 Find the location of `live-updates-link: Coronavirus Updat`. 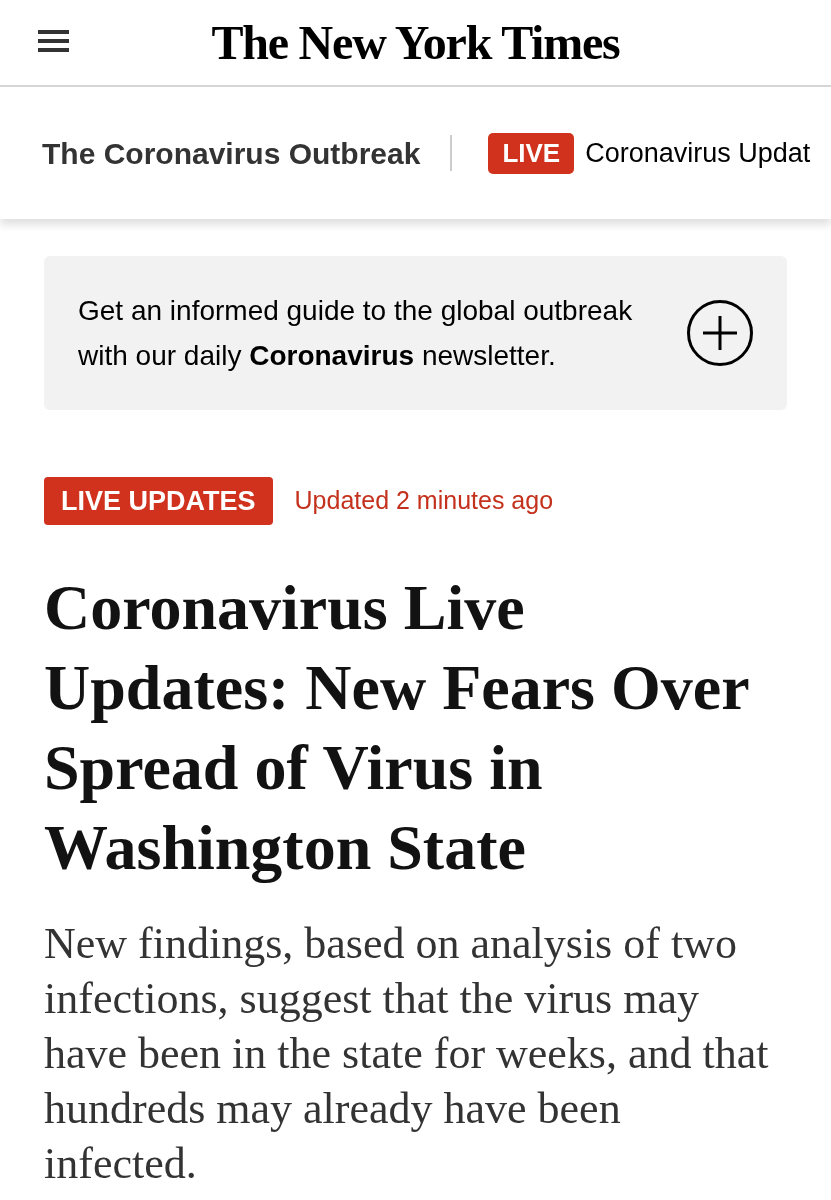

live-updates-link: Coronavirus Updat is located at coordinates (698, 153).